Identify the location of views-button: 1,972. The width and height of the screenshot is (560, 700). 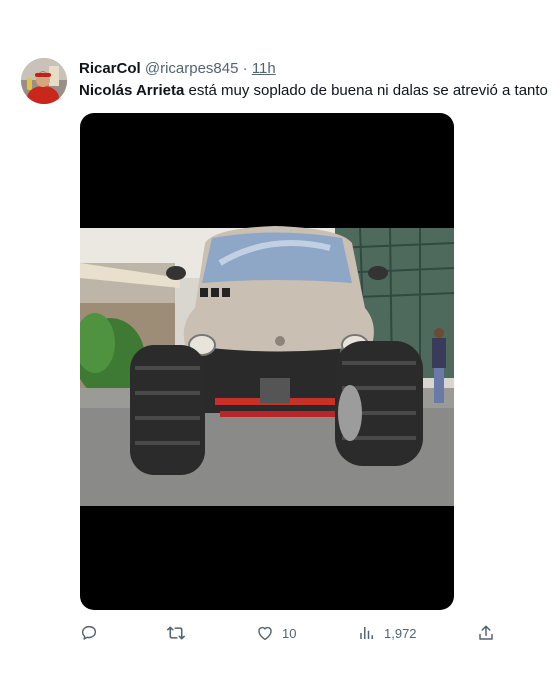
(387, 633).